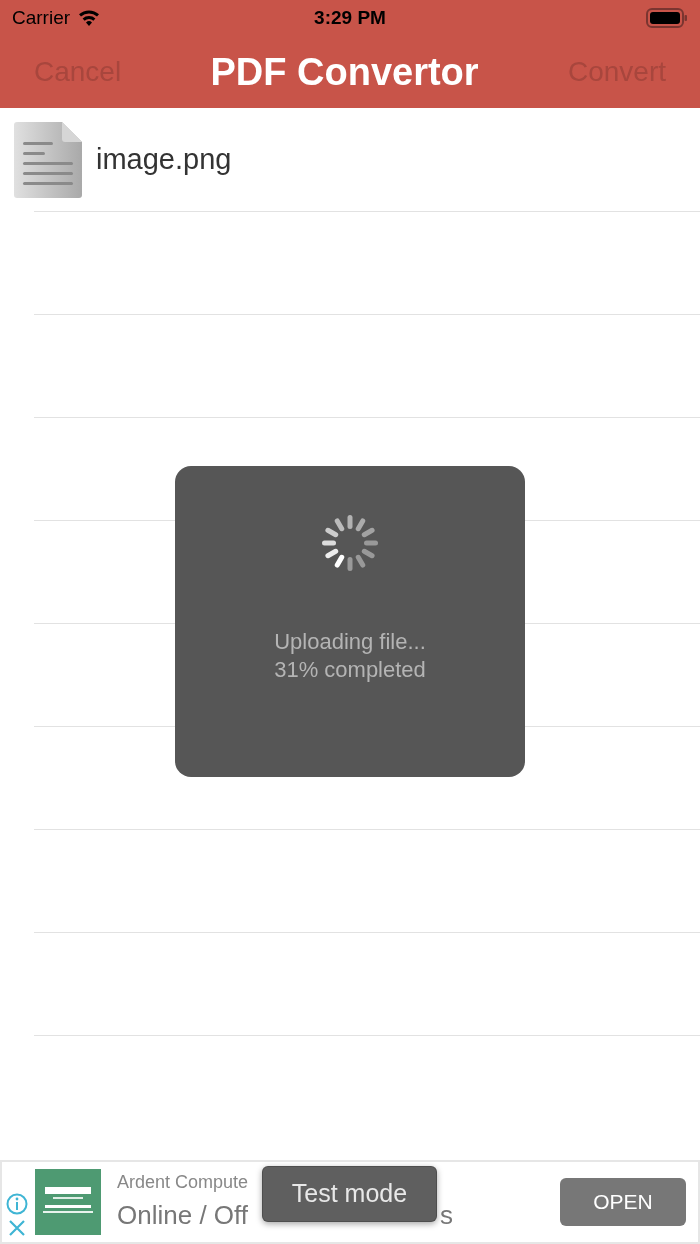  Describe the element at coordinates (89, 18) in the screenshot. I see `wifi-icon` at that location.